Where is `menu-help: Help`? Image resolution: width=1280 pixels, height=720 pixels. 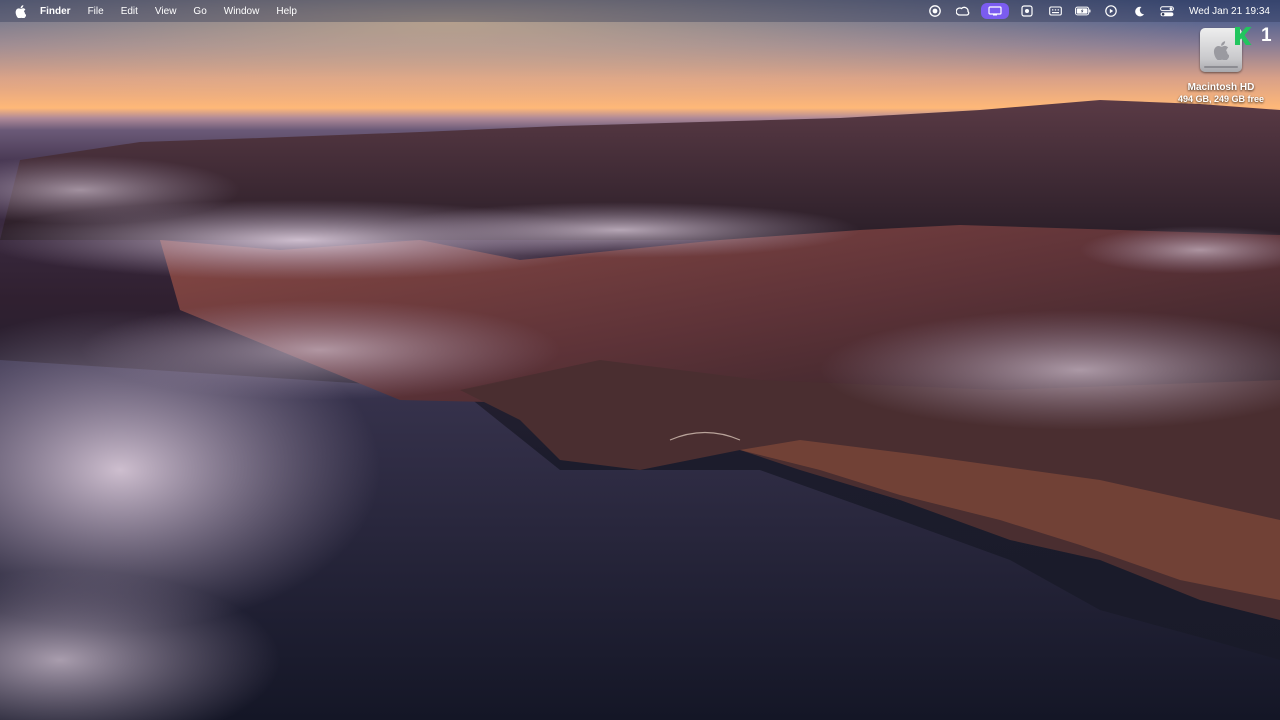 menu-help: Help is located at coordinates (286, 11).